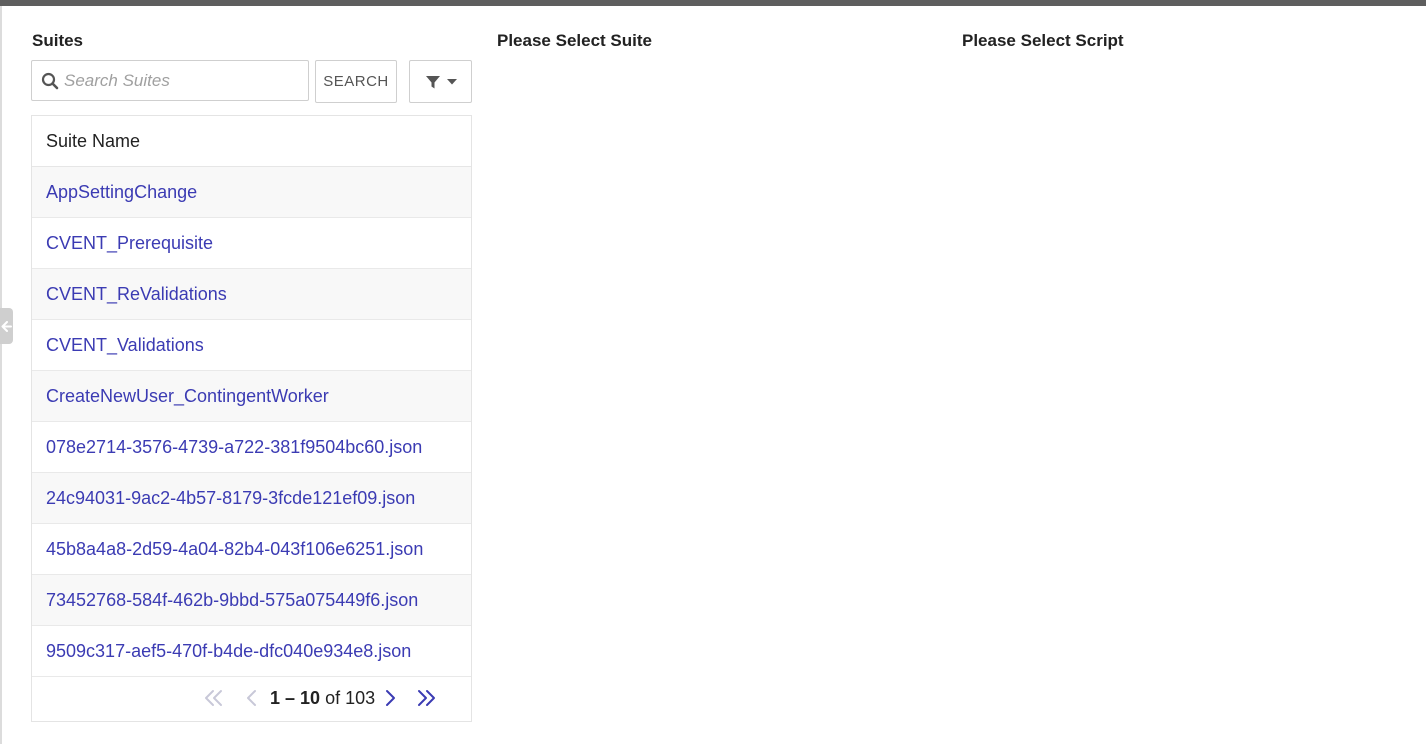 This screenshot has height=744, width=1426. I want to click on top-bar, so click(713, 3).